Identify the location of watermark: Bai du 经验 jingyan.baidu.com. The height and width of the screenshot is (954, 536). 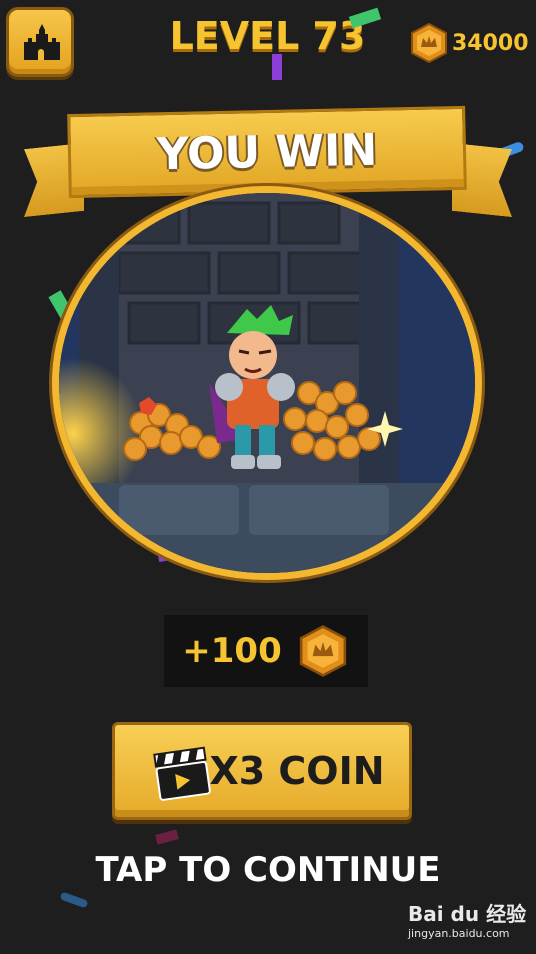
(468, 921).